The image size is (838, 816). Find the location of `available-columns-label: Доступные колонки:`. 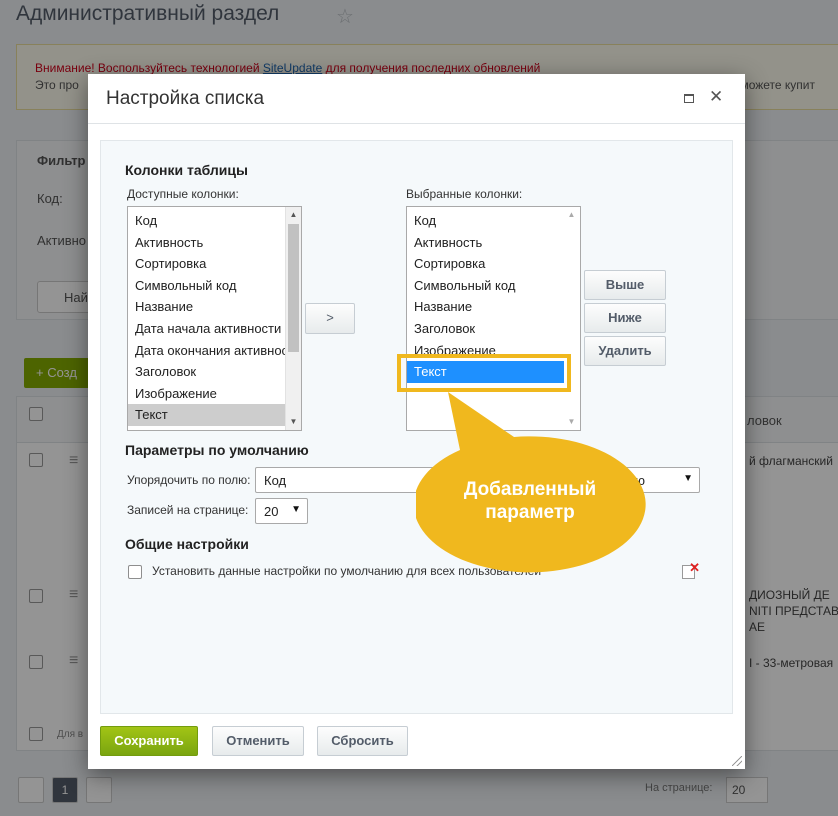

available-columns-label: Доступные колонки: is located at coordinates (183, 194).